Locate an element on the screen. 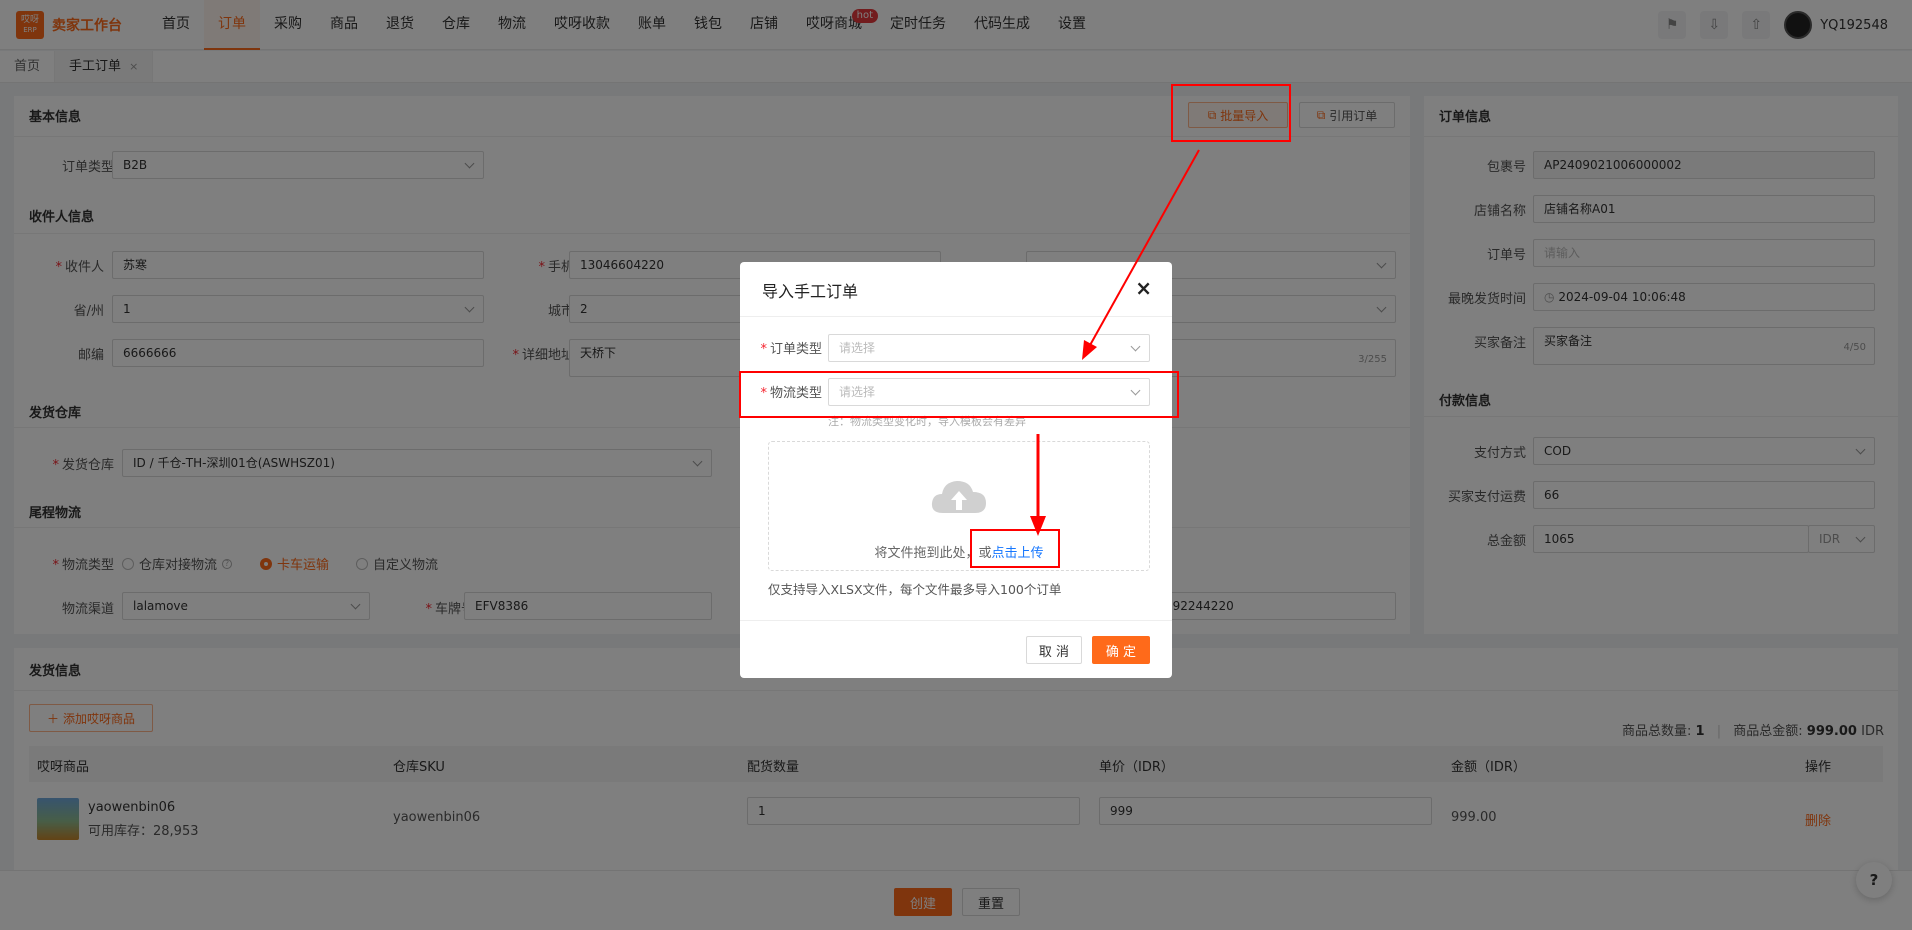 Image resolution: width=1912 pixels, height=930 pixels. dialog-title: 导入手工订单 is located at coordinates (810, 291).